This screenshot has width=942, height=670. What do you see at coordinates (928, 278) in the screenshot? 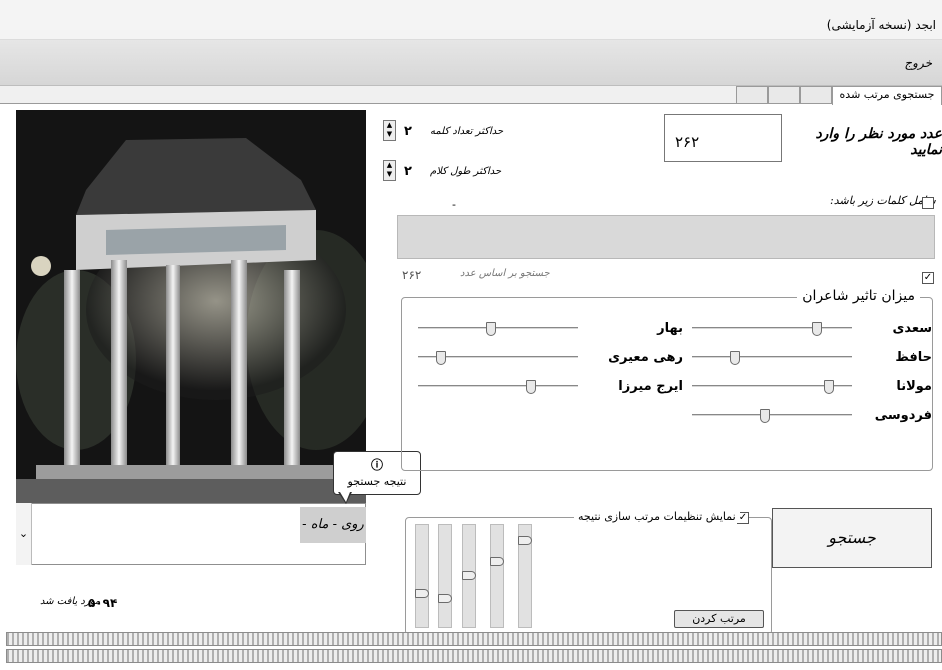
I see `option-checkbox: ✓` at bounding box center [928, 278].